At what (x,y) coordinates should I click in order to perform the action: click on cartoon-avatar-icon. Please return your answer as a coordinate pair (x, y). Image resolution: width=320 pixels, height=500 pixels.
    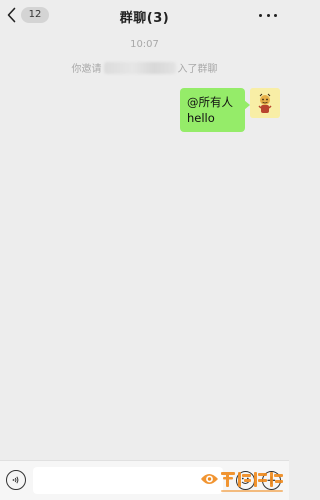
    Looking at the image, I should click on (265, 103).